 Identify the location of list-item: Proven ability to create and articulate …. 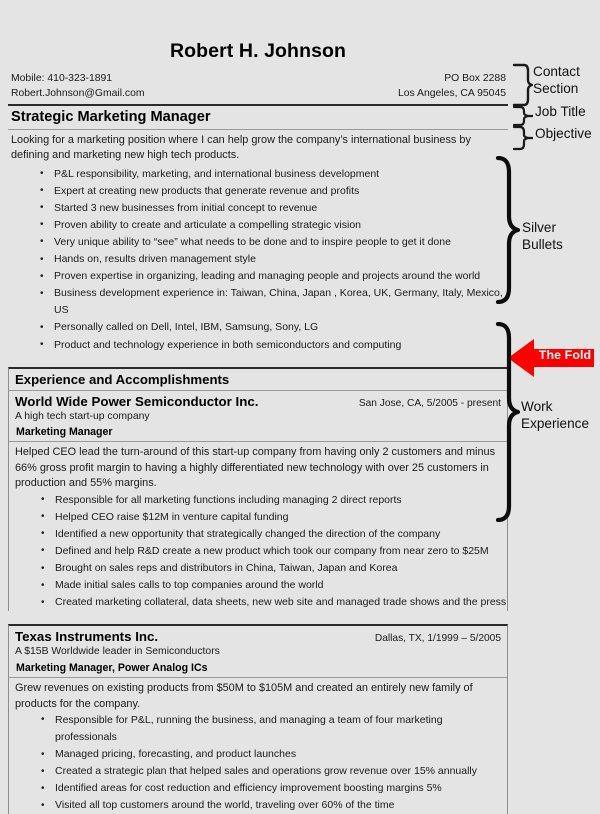
(258, 225).